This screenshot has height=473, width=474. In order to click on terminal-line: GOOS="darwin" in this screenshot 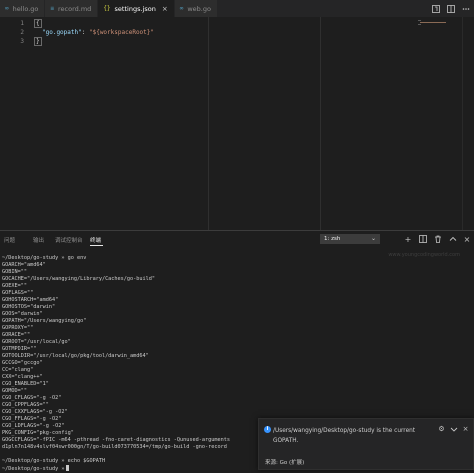, I will do `click(22, 314)`.